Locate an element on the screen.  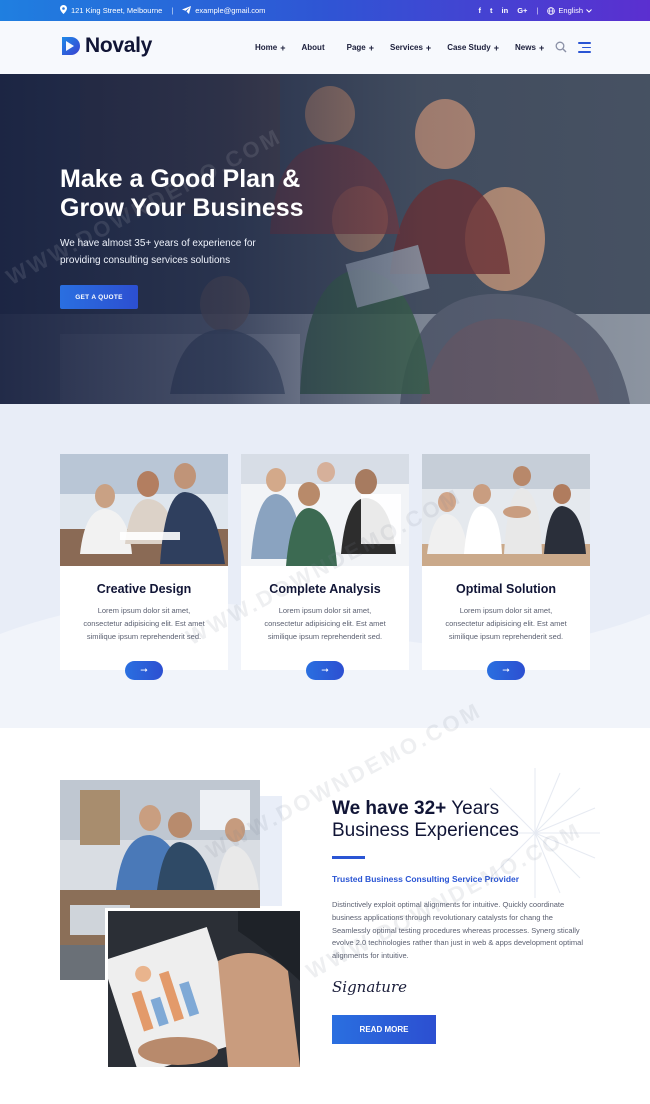
location-icon is located at coordinates (63, 10).